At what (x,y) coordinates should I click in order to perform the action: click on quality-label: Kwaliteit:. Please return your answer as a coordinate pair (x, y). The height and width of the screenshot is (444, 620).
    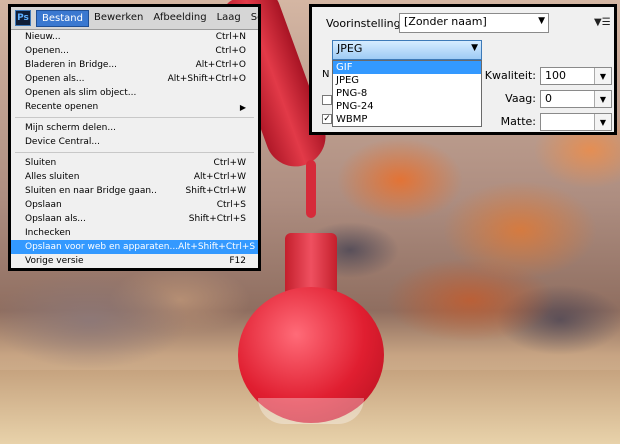
    Looking at the image, I should click on (510, 75).